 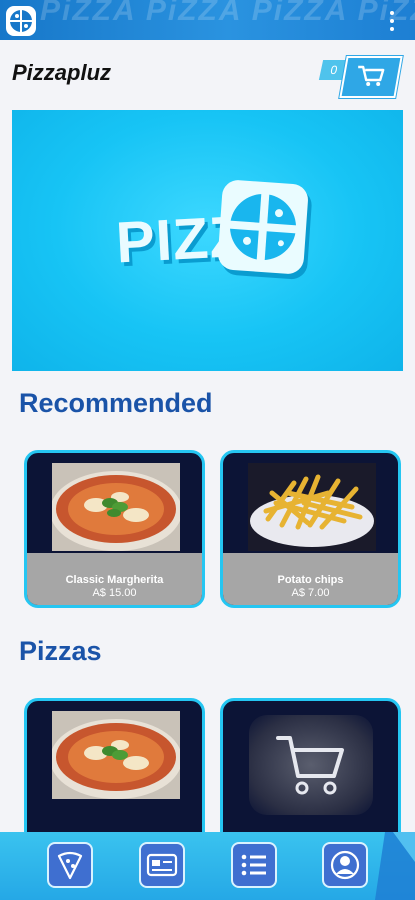 I want to click on placeholder-image, so click(x=311, y=765).